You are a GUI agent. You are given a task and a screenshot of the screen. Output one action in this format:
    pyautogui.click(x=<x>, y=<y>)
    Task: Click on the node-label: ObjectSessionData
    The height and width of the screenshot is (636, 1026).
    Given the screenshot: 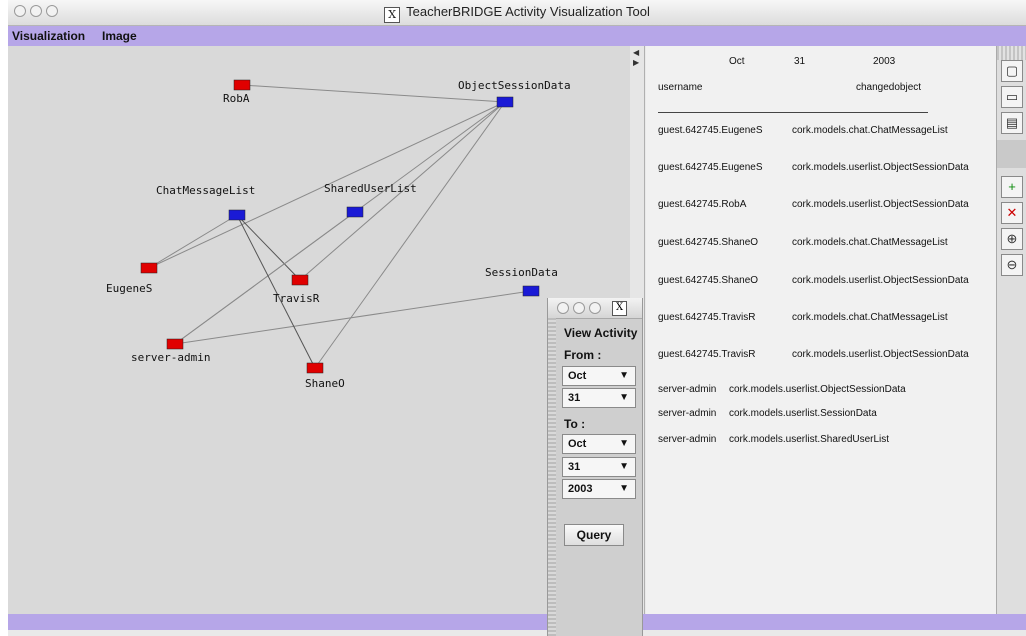 What is the action you would take?
    pyautogui.click(x=514, y=85)
    